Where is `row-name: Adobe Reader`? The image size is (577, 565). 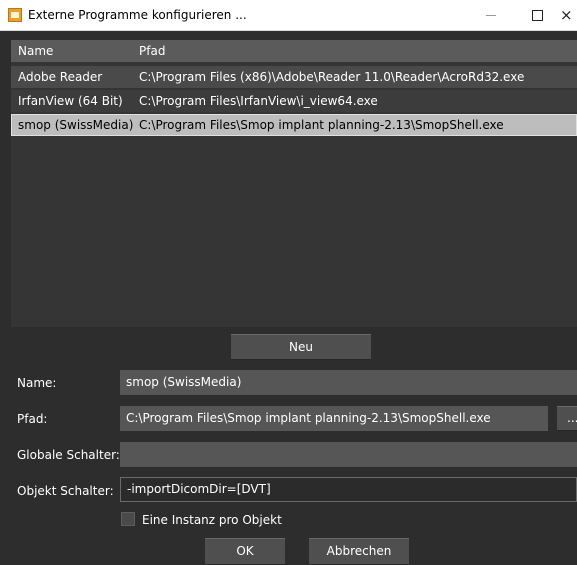 row-name: Adobe Reader is located at coordinates (60, 77).